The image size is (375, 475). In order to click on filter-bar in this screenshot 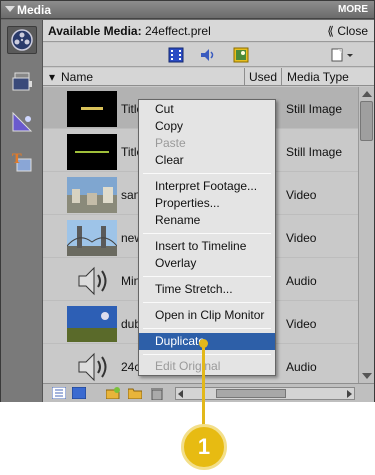, I will do `click(208, 55)`.